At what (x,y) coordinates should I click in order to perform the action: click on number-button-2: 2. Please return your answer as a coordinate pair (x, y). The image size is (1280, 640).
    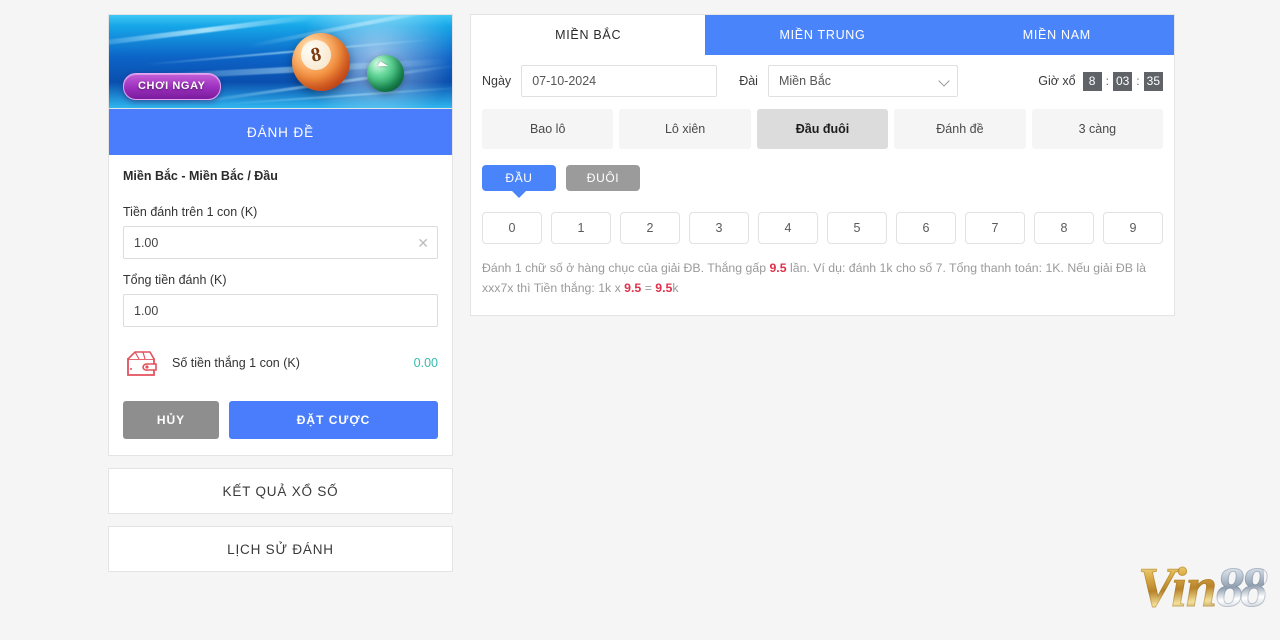
    Looking at the image, I should click on (650, 228).